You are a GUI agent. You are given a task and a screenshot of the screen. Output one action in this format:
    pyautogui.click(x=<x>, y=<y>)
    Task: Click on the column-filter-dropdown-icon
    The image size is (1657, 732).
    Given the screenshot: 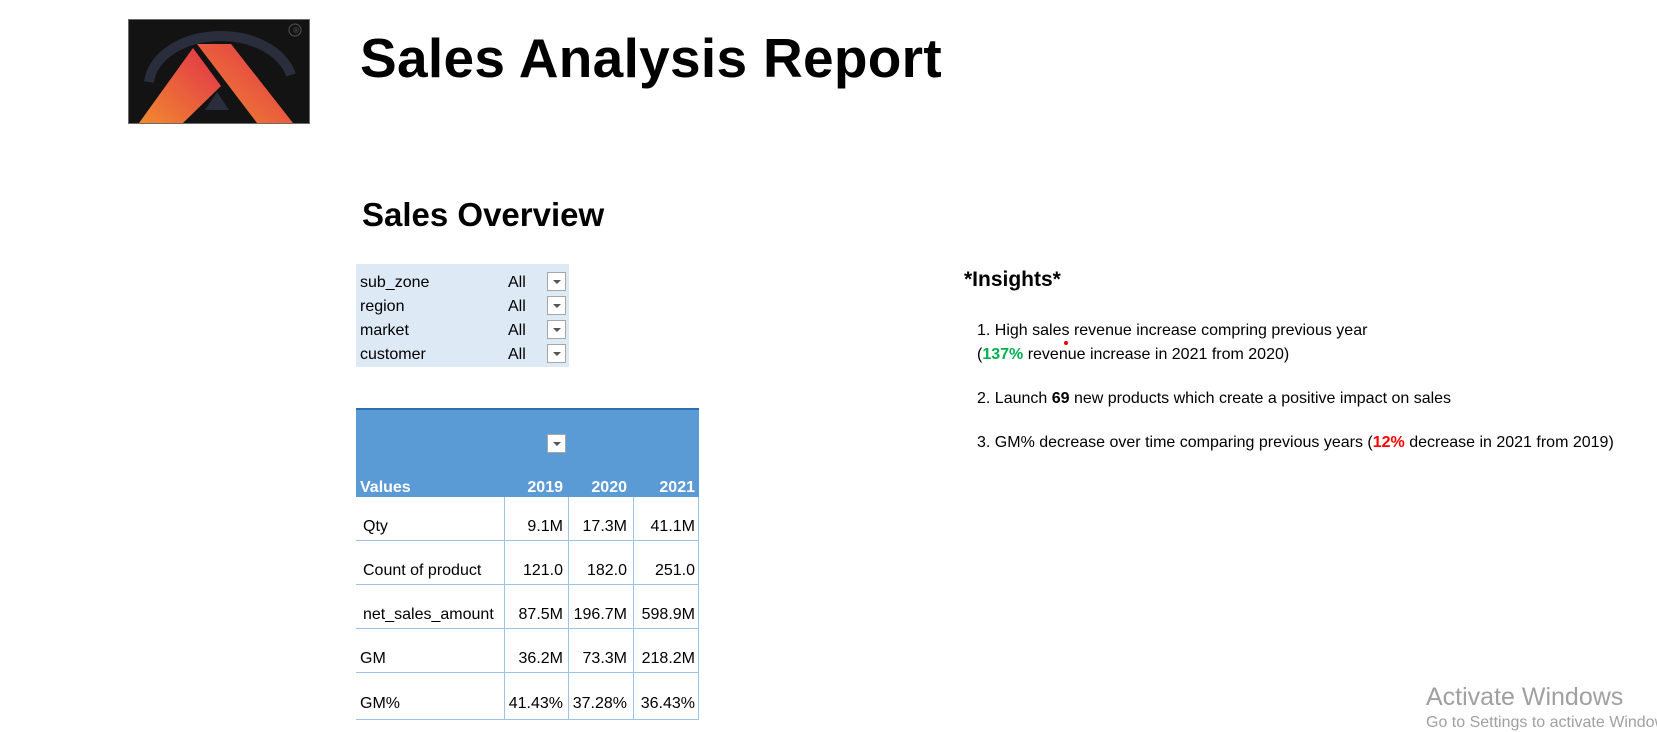 What is the action you would take?
    pyautogui.click(x=556, y=443)
    